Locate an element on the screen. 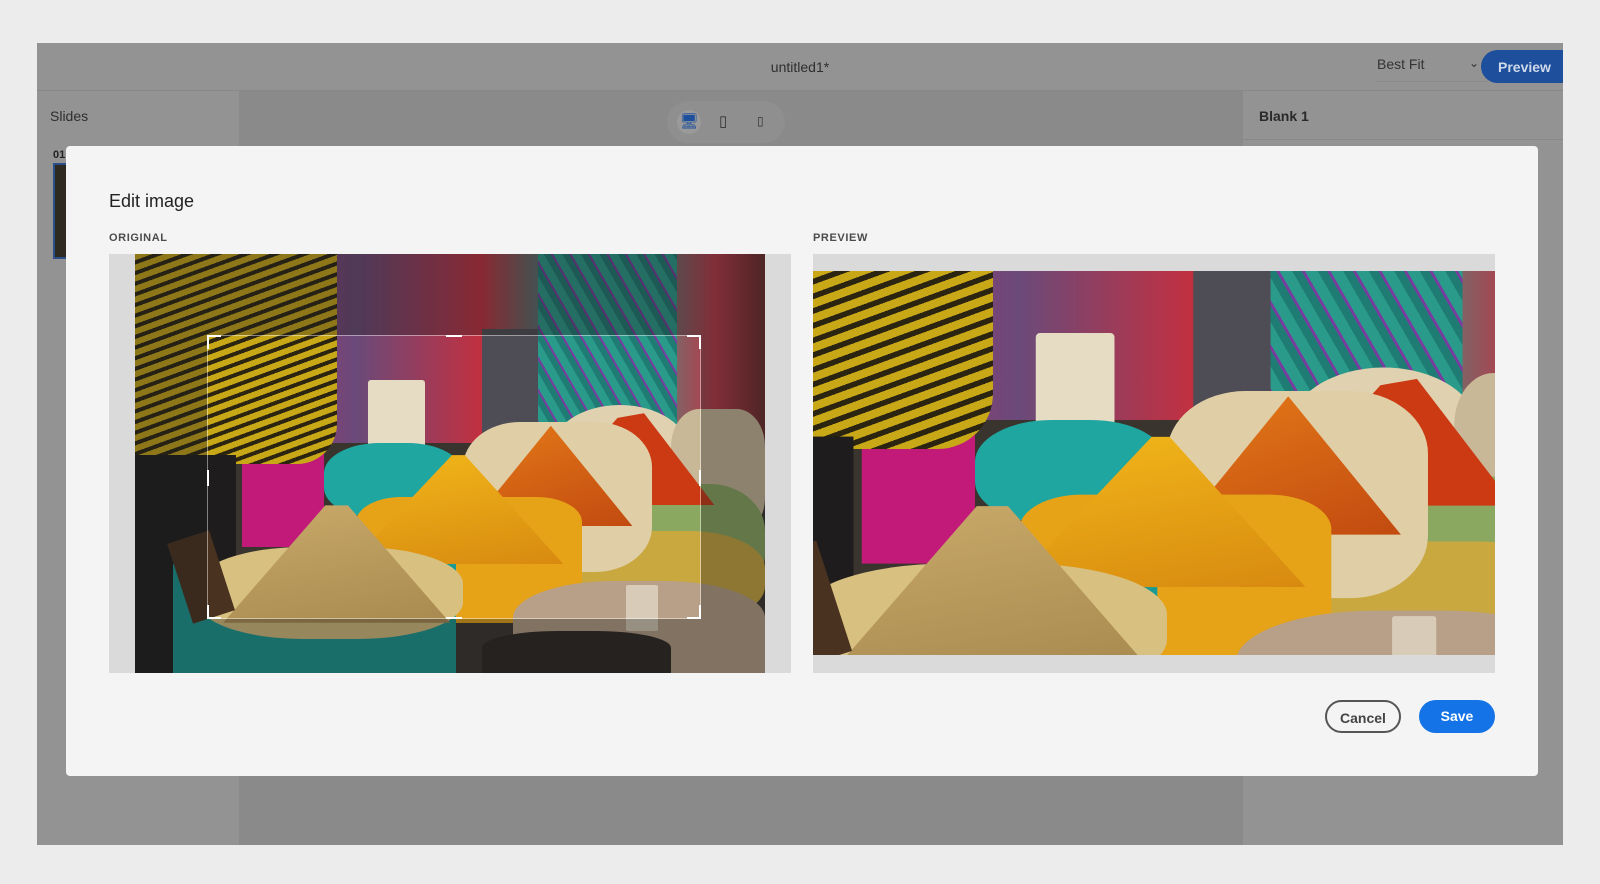 Image resolution: width=1600 pixels, height=884 pixels. crop-handle-right is located at coordinates (700, 478).